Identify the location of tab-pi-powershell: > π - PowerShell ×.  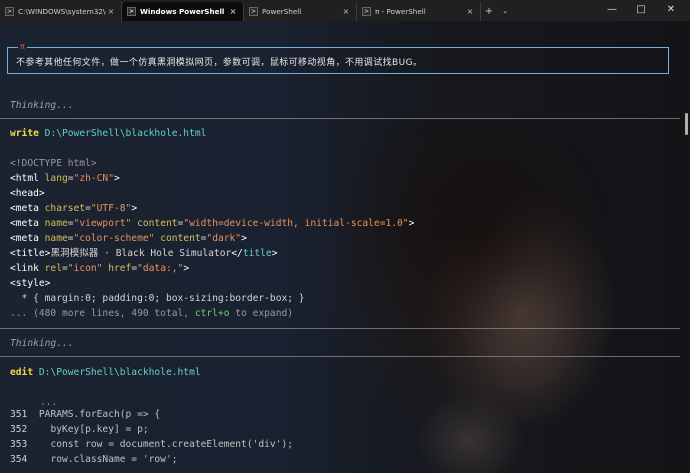
(419, 11).